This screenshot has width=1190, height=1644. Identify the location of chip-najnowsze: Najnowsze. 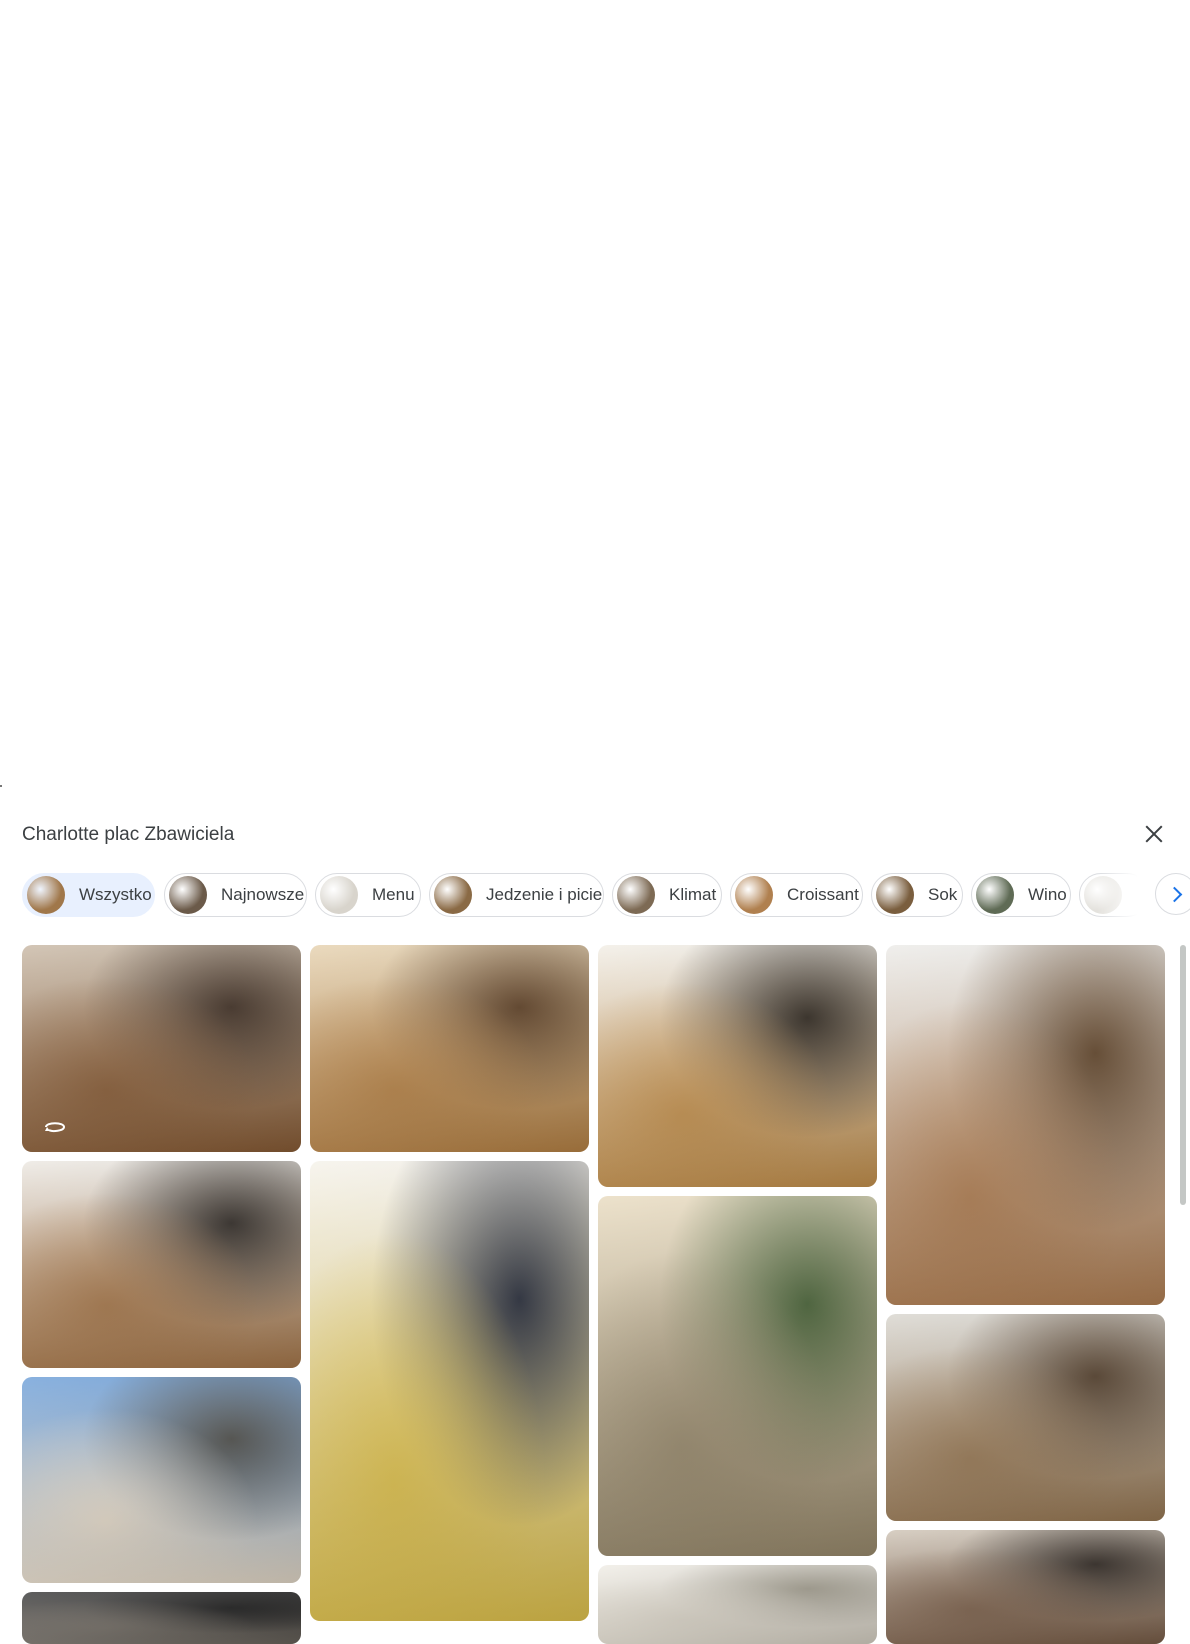
(235, 895).